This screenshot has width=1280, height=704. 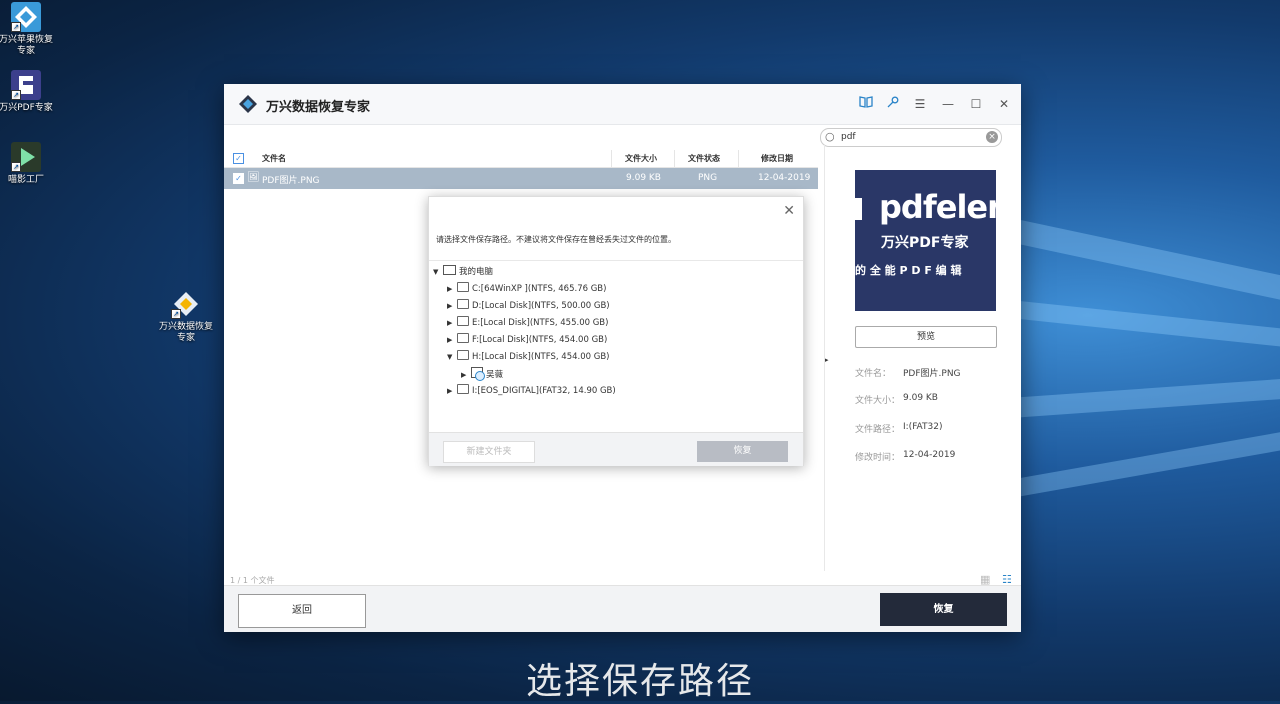 I want to click on desktop-icon-filmora: ↗ 喵影工厂, so click(x=28, y=164).